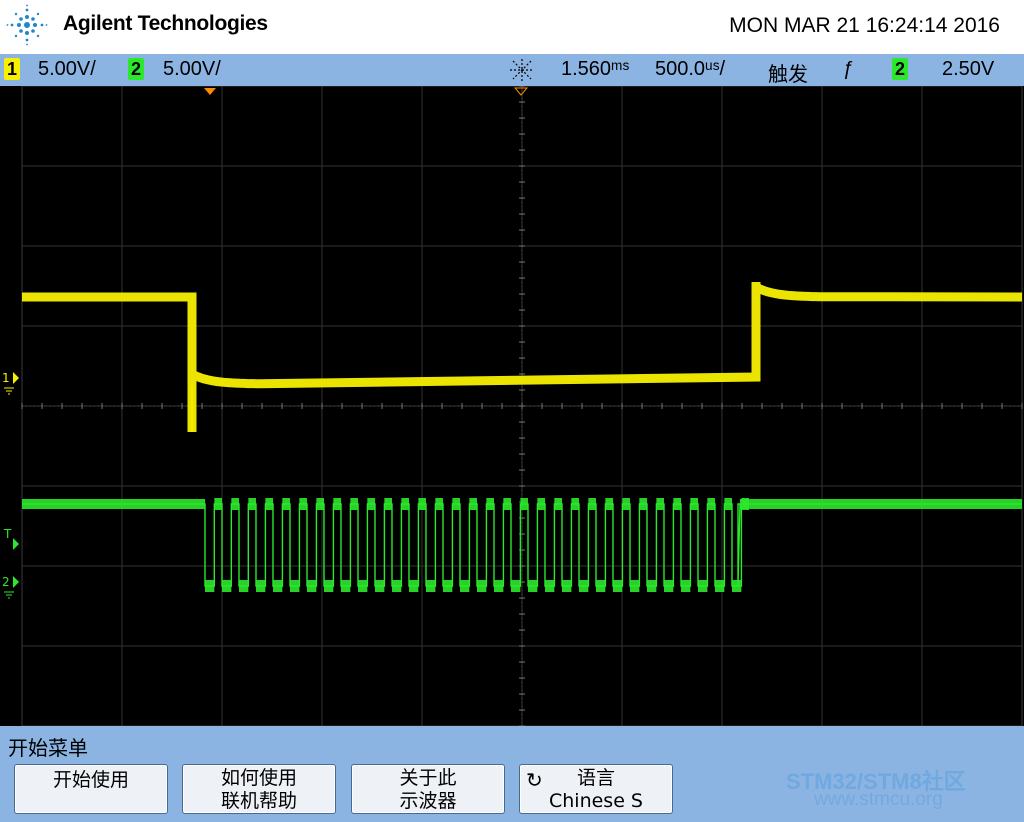  I want to click on brand-name: Agilent Technologies, so click(165, 23).